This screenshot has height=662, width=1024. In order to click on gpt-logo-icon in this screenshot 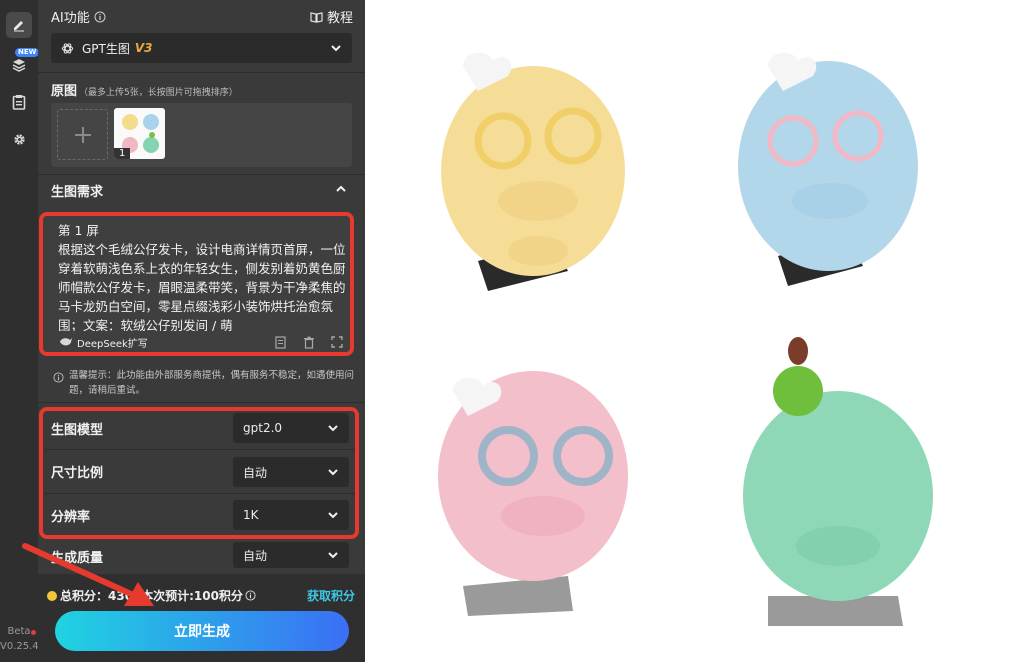, I will do `click(67, 48)`.